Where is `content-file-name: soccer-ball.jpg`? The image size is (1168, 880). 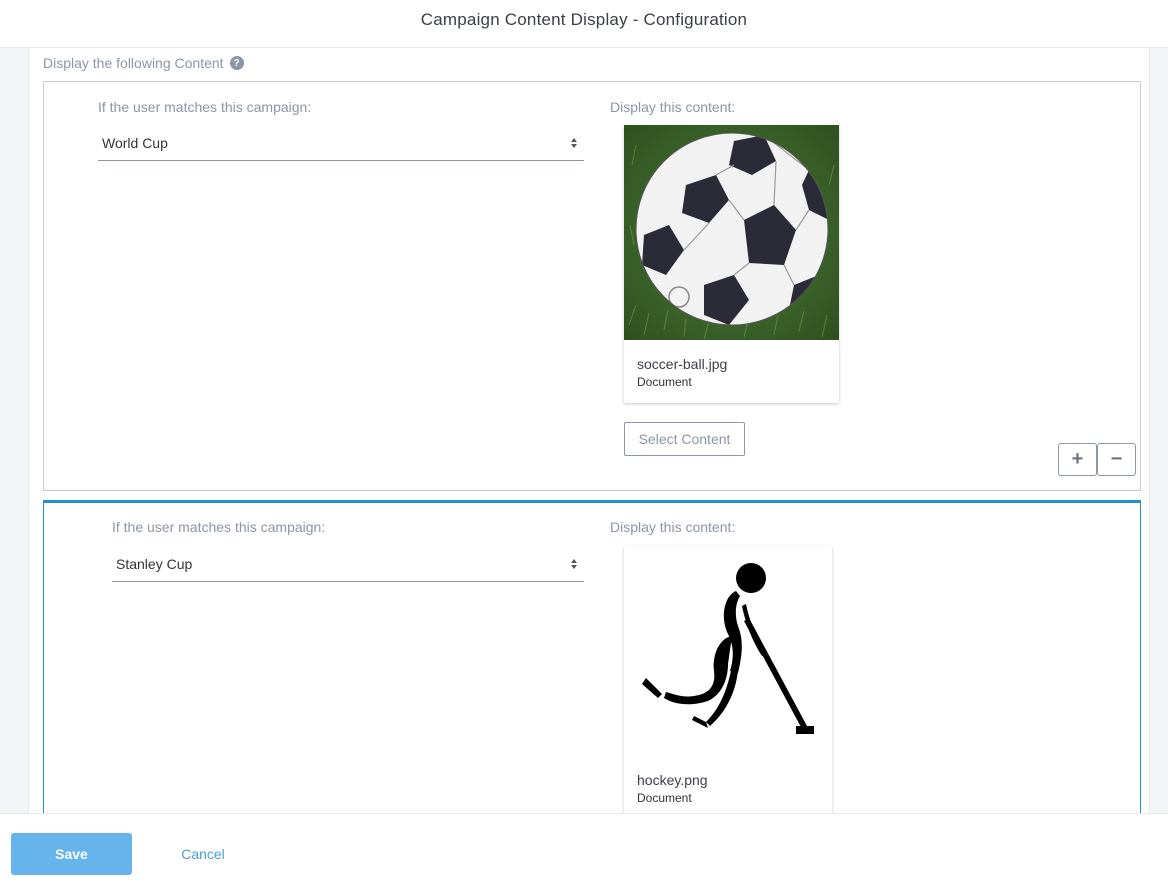
content-file-name: soccer-ball.jpg is located at coordinates (682, 364).